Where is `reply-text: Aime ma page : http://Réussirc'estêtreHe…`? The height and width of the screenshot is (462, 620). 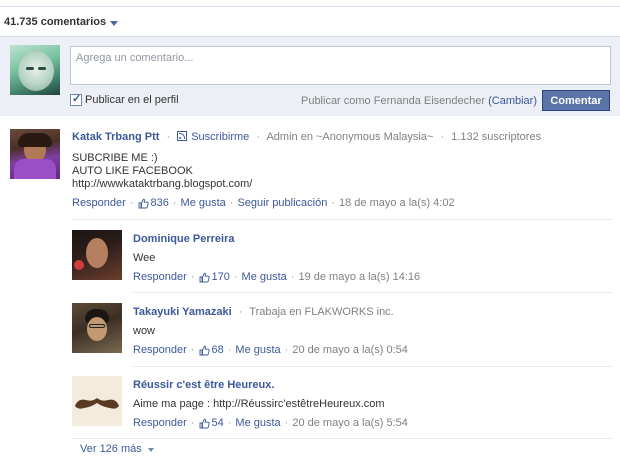
reply-text: Aime ma page : http://Réussirc'estêtreHe… is located at coordinates (259, 404).